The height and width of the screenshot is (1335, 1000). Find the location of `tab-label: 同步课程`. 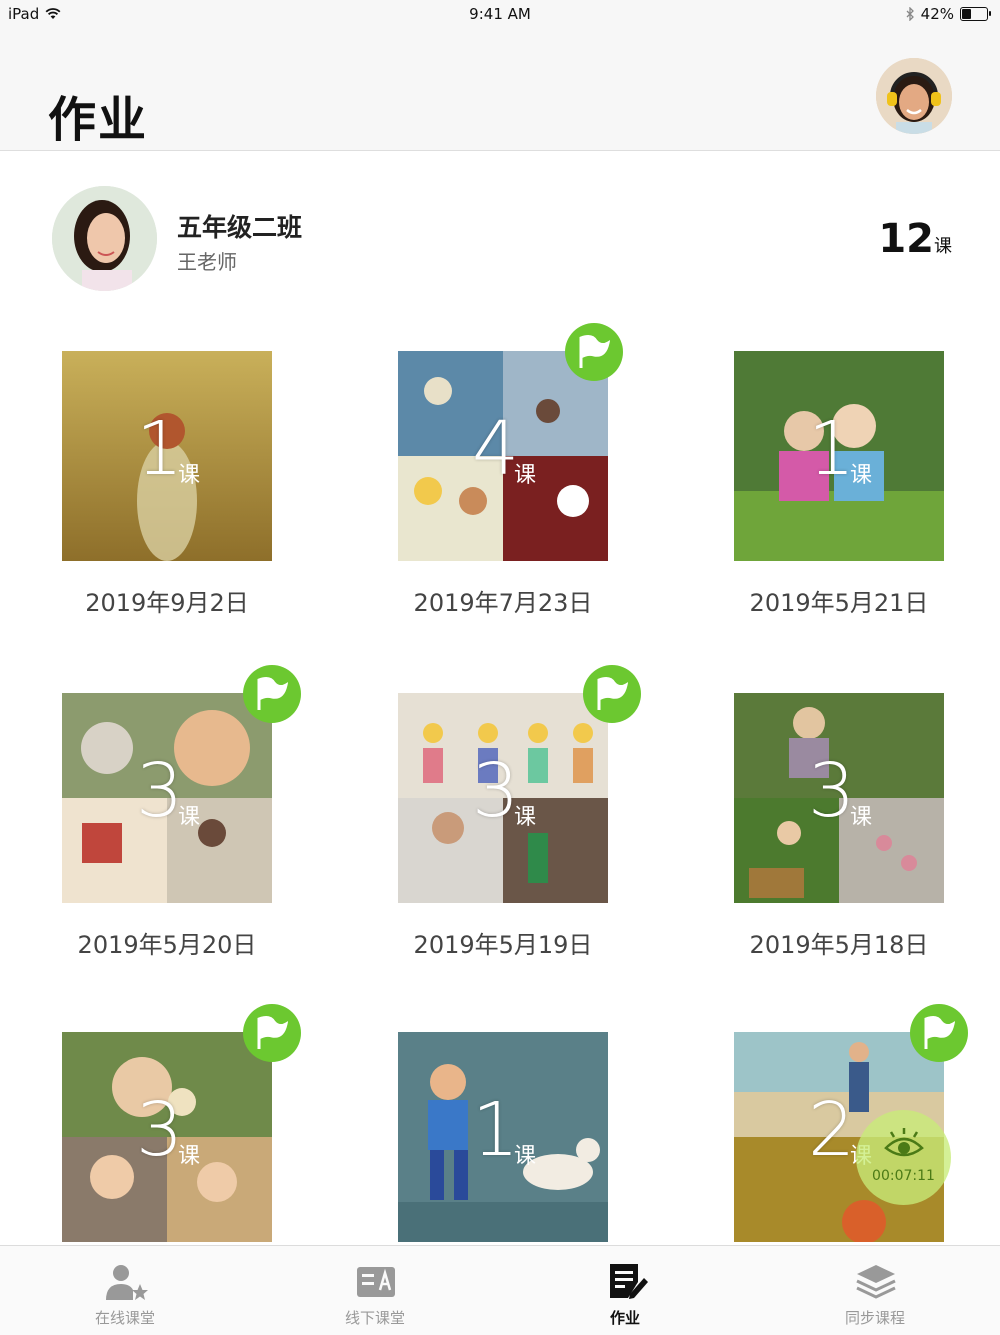

tab-label: 同步课程 is located at coordinates (874, 1318).